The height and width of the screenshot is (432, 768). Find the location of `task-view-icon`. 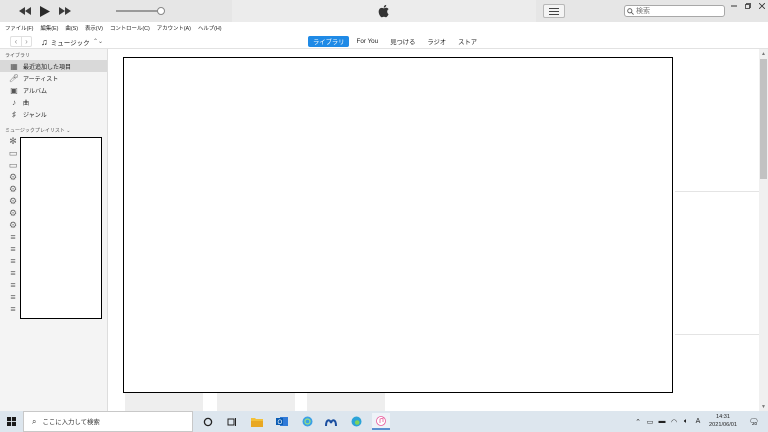

task-view-icon is located at coordinates (232, 421).